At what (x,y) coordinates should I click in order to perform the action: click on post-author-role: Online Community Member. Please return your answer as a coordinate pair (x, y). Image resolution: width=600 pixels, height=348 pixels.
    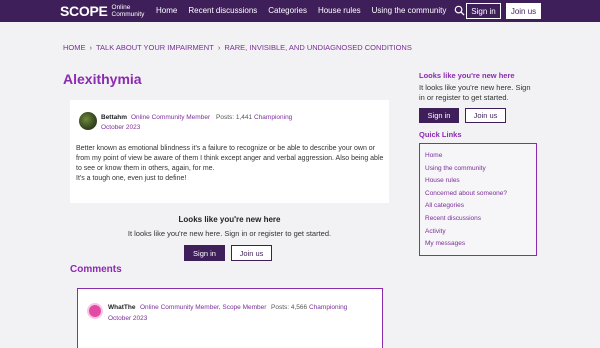
    Looking at the image, I should click on (171, 117).